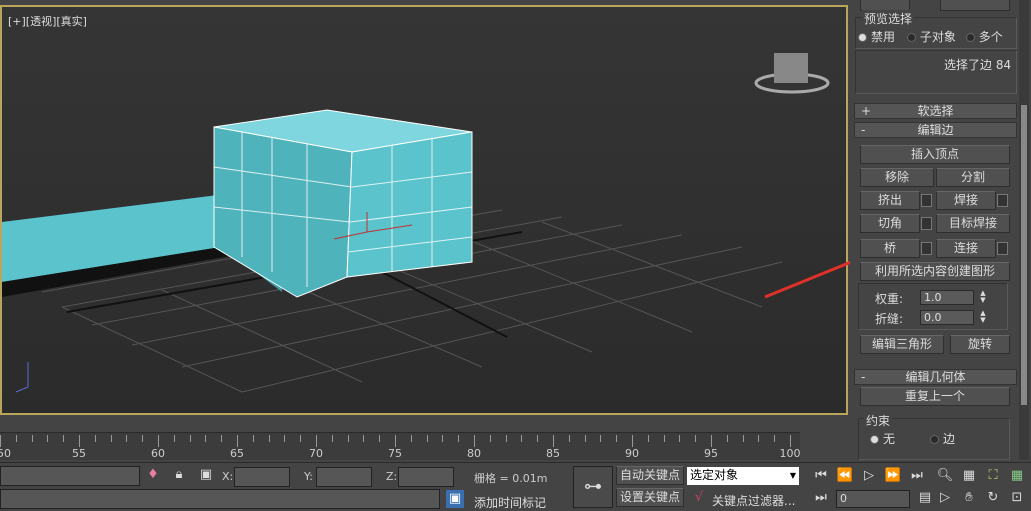 The width and height of the screenshot is (1031, 511). Describe the element at coordinates (1002, 248) in the screenshot. I see `connect-settings-button` at that location.